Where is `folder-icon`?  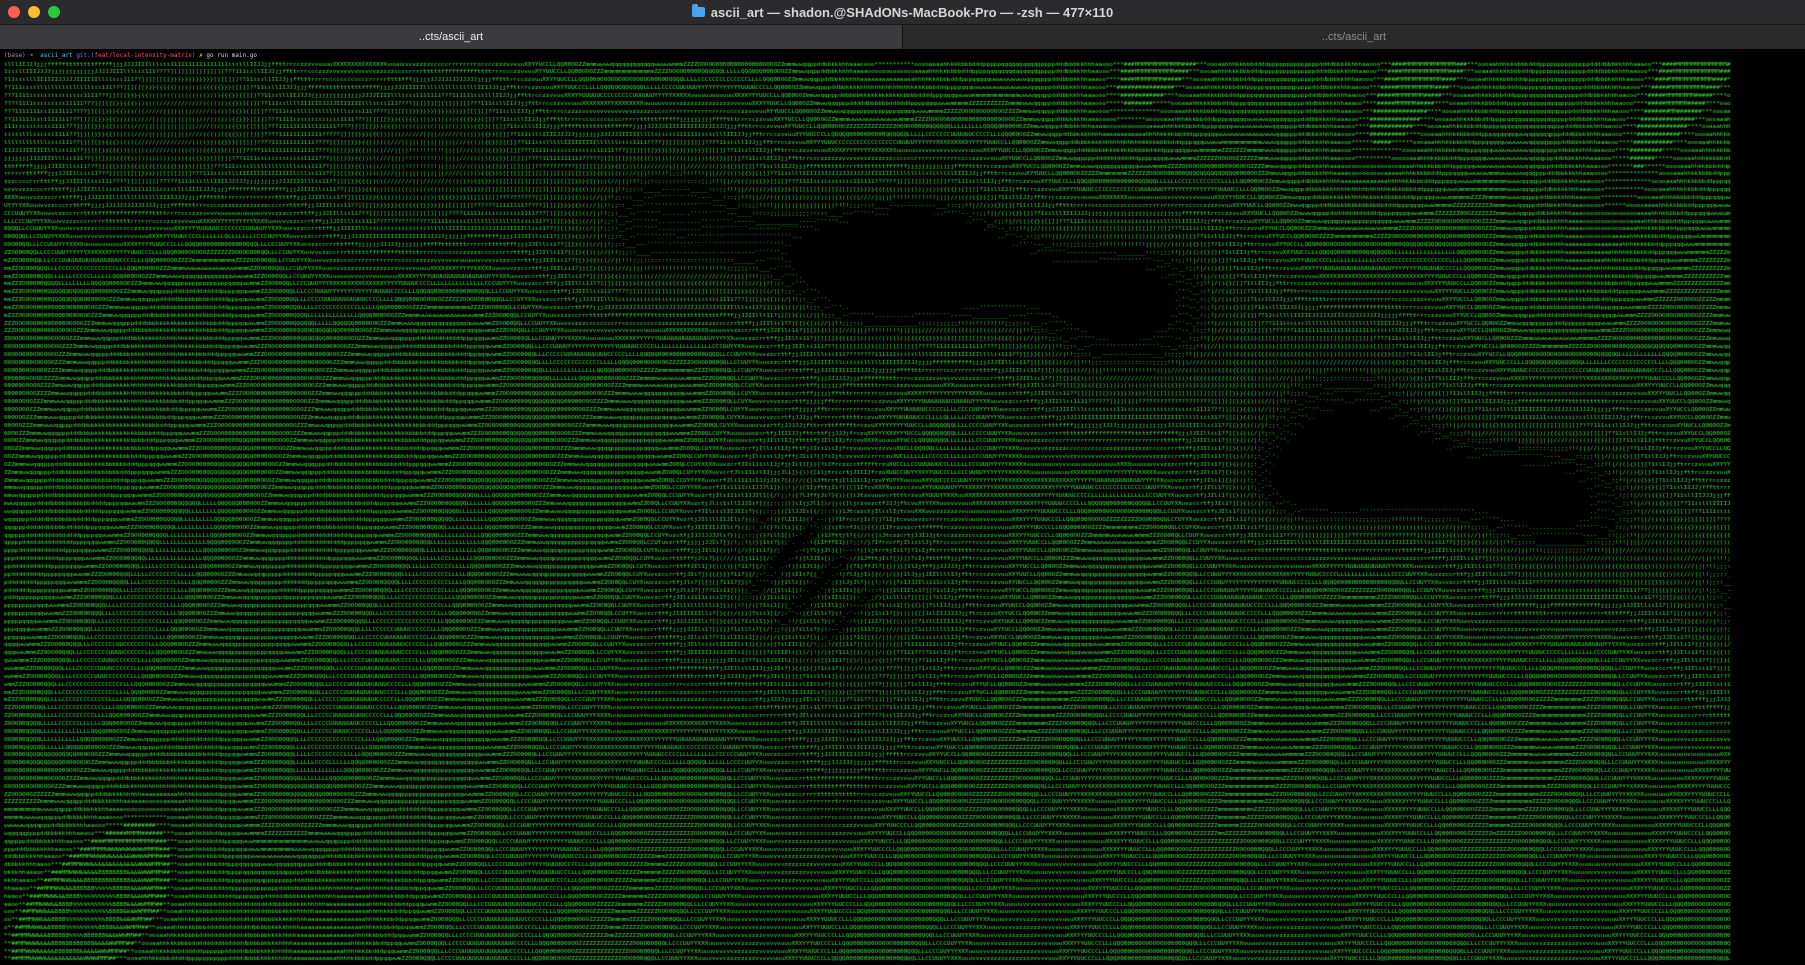
folder-icon is located at coordinates (698, 10).